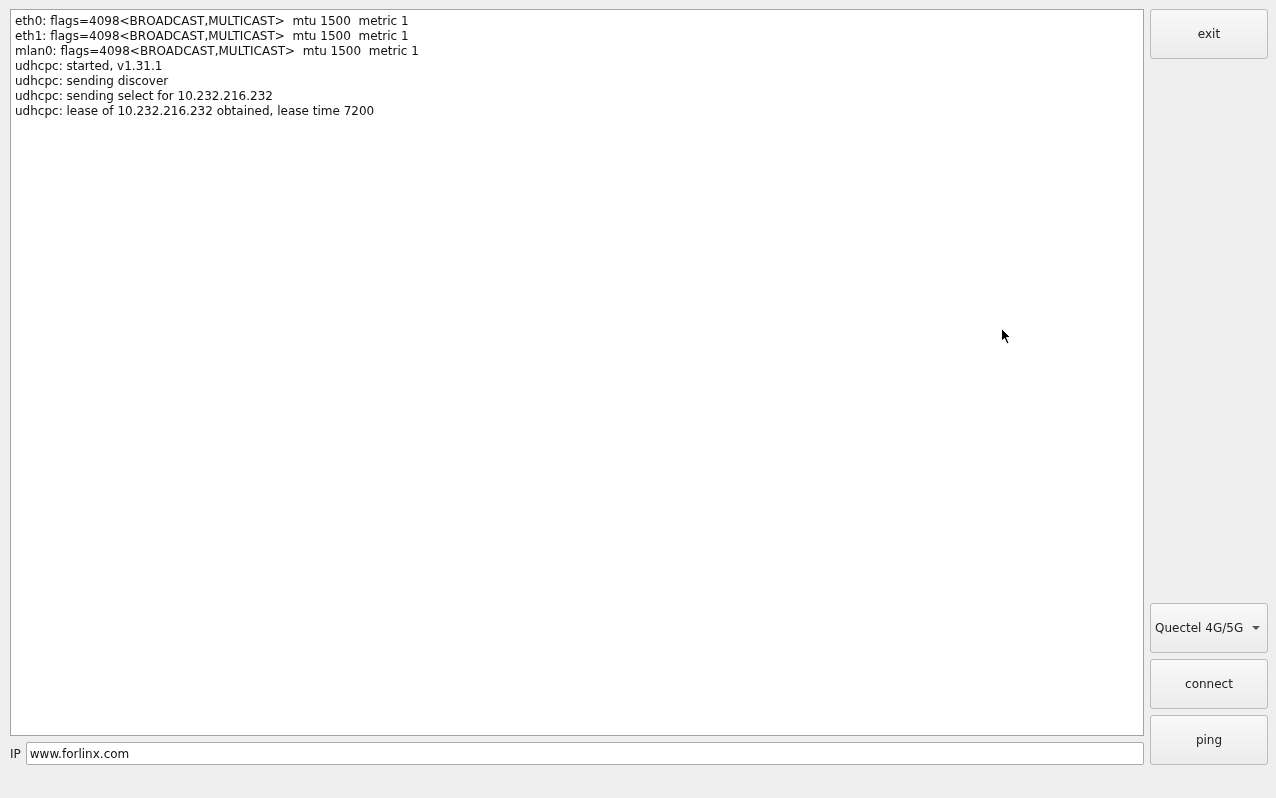 This screenshot has height=798, width=1276. Describe the element at coordinates (89, 66) in the screenshot. I see `log-line: udhcpc: started, v1.31.1` at that location.